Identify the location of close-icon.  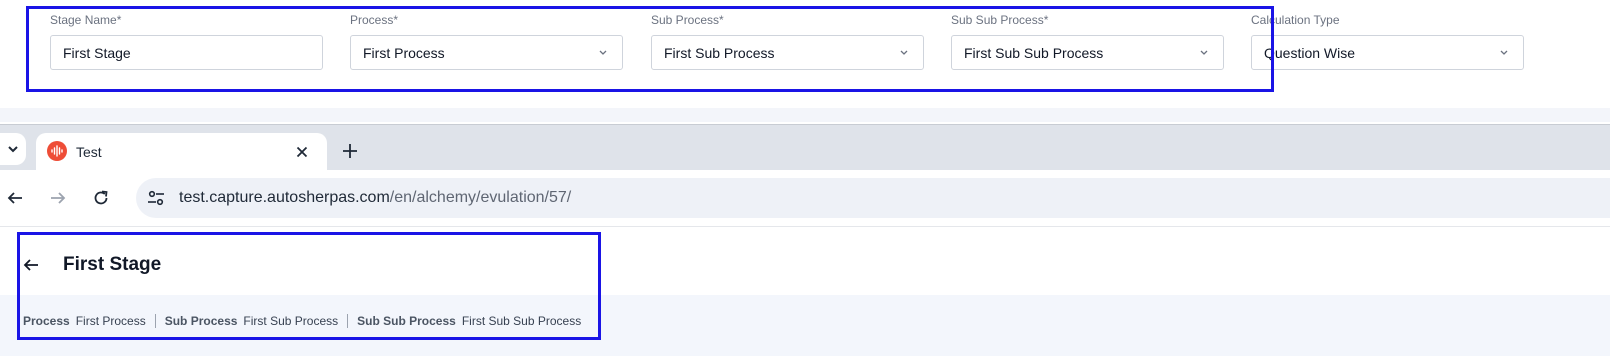
(302, 152).